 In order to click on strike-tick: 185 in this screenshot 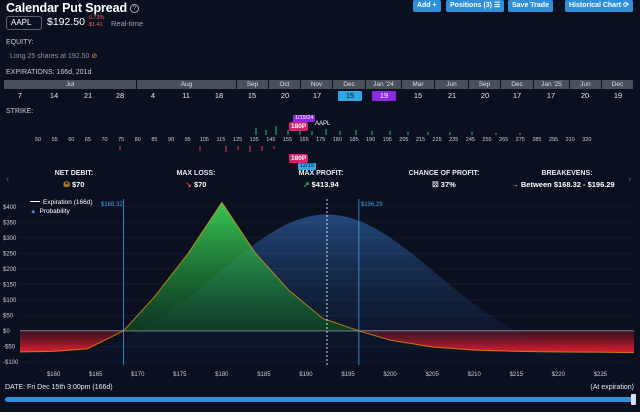, I will do `click(353, 140)`.